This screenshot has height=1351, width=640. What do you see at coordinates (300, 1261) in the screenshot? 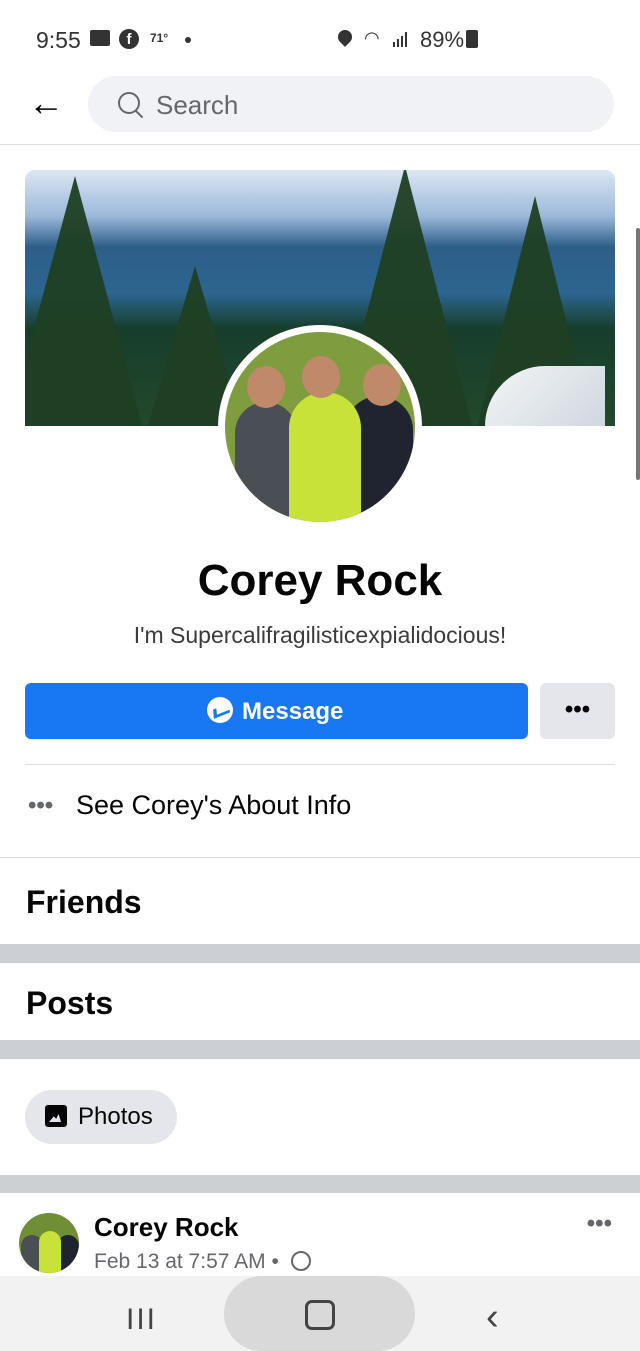
I see `globe-icon` at bounding box center [300, 1261].